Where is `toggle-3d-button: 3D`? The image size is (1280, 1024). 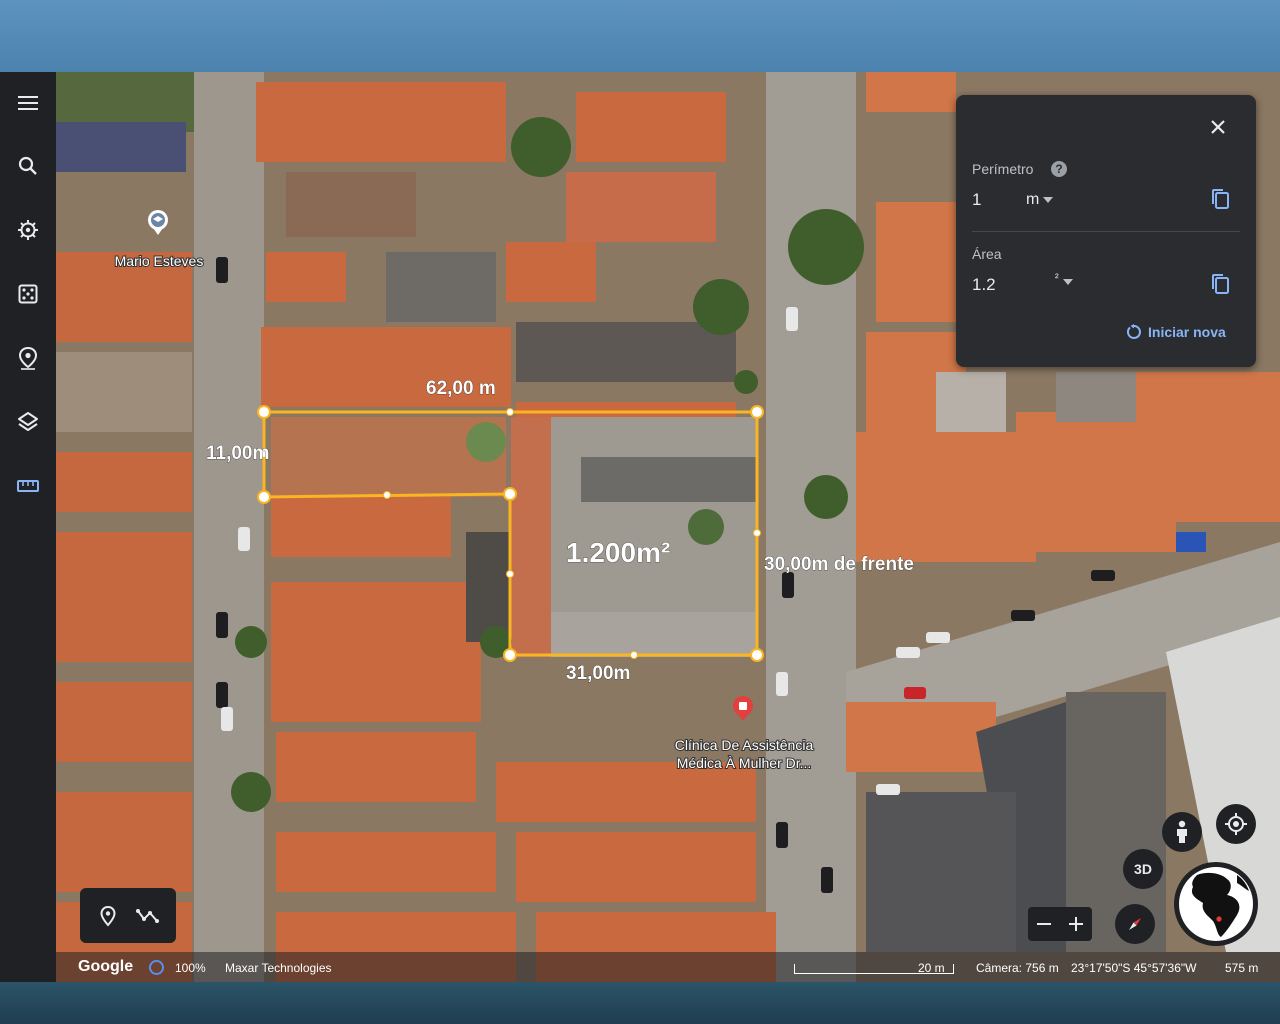
toggle-3d-button: 3D is located at coordinates (1143, 869).